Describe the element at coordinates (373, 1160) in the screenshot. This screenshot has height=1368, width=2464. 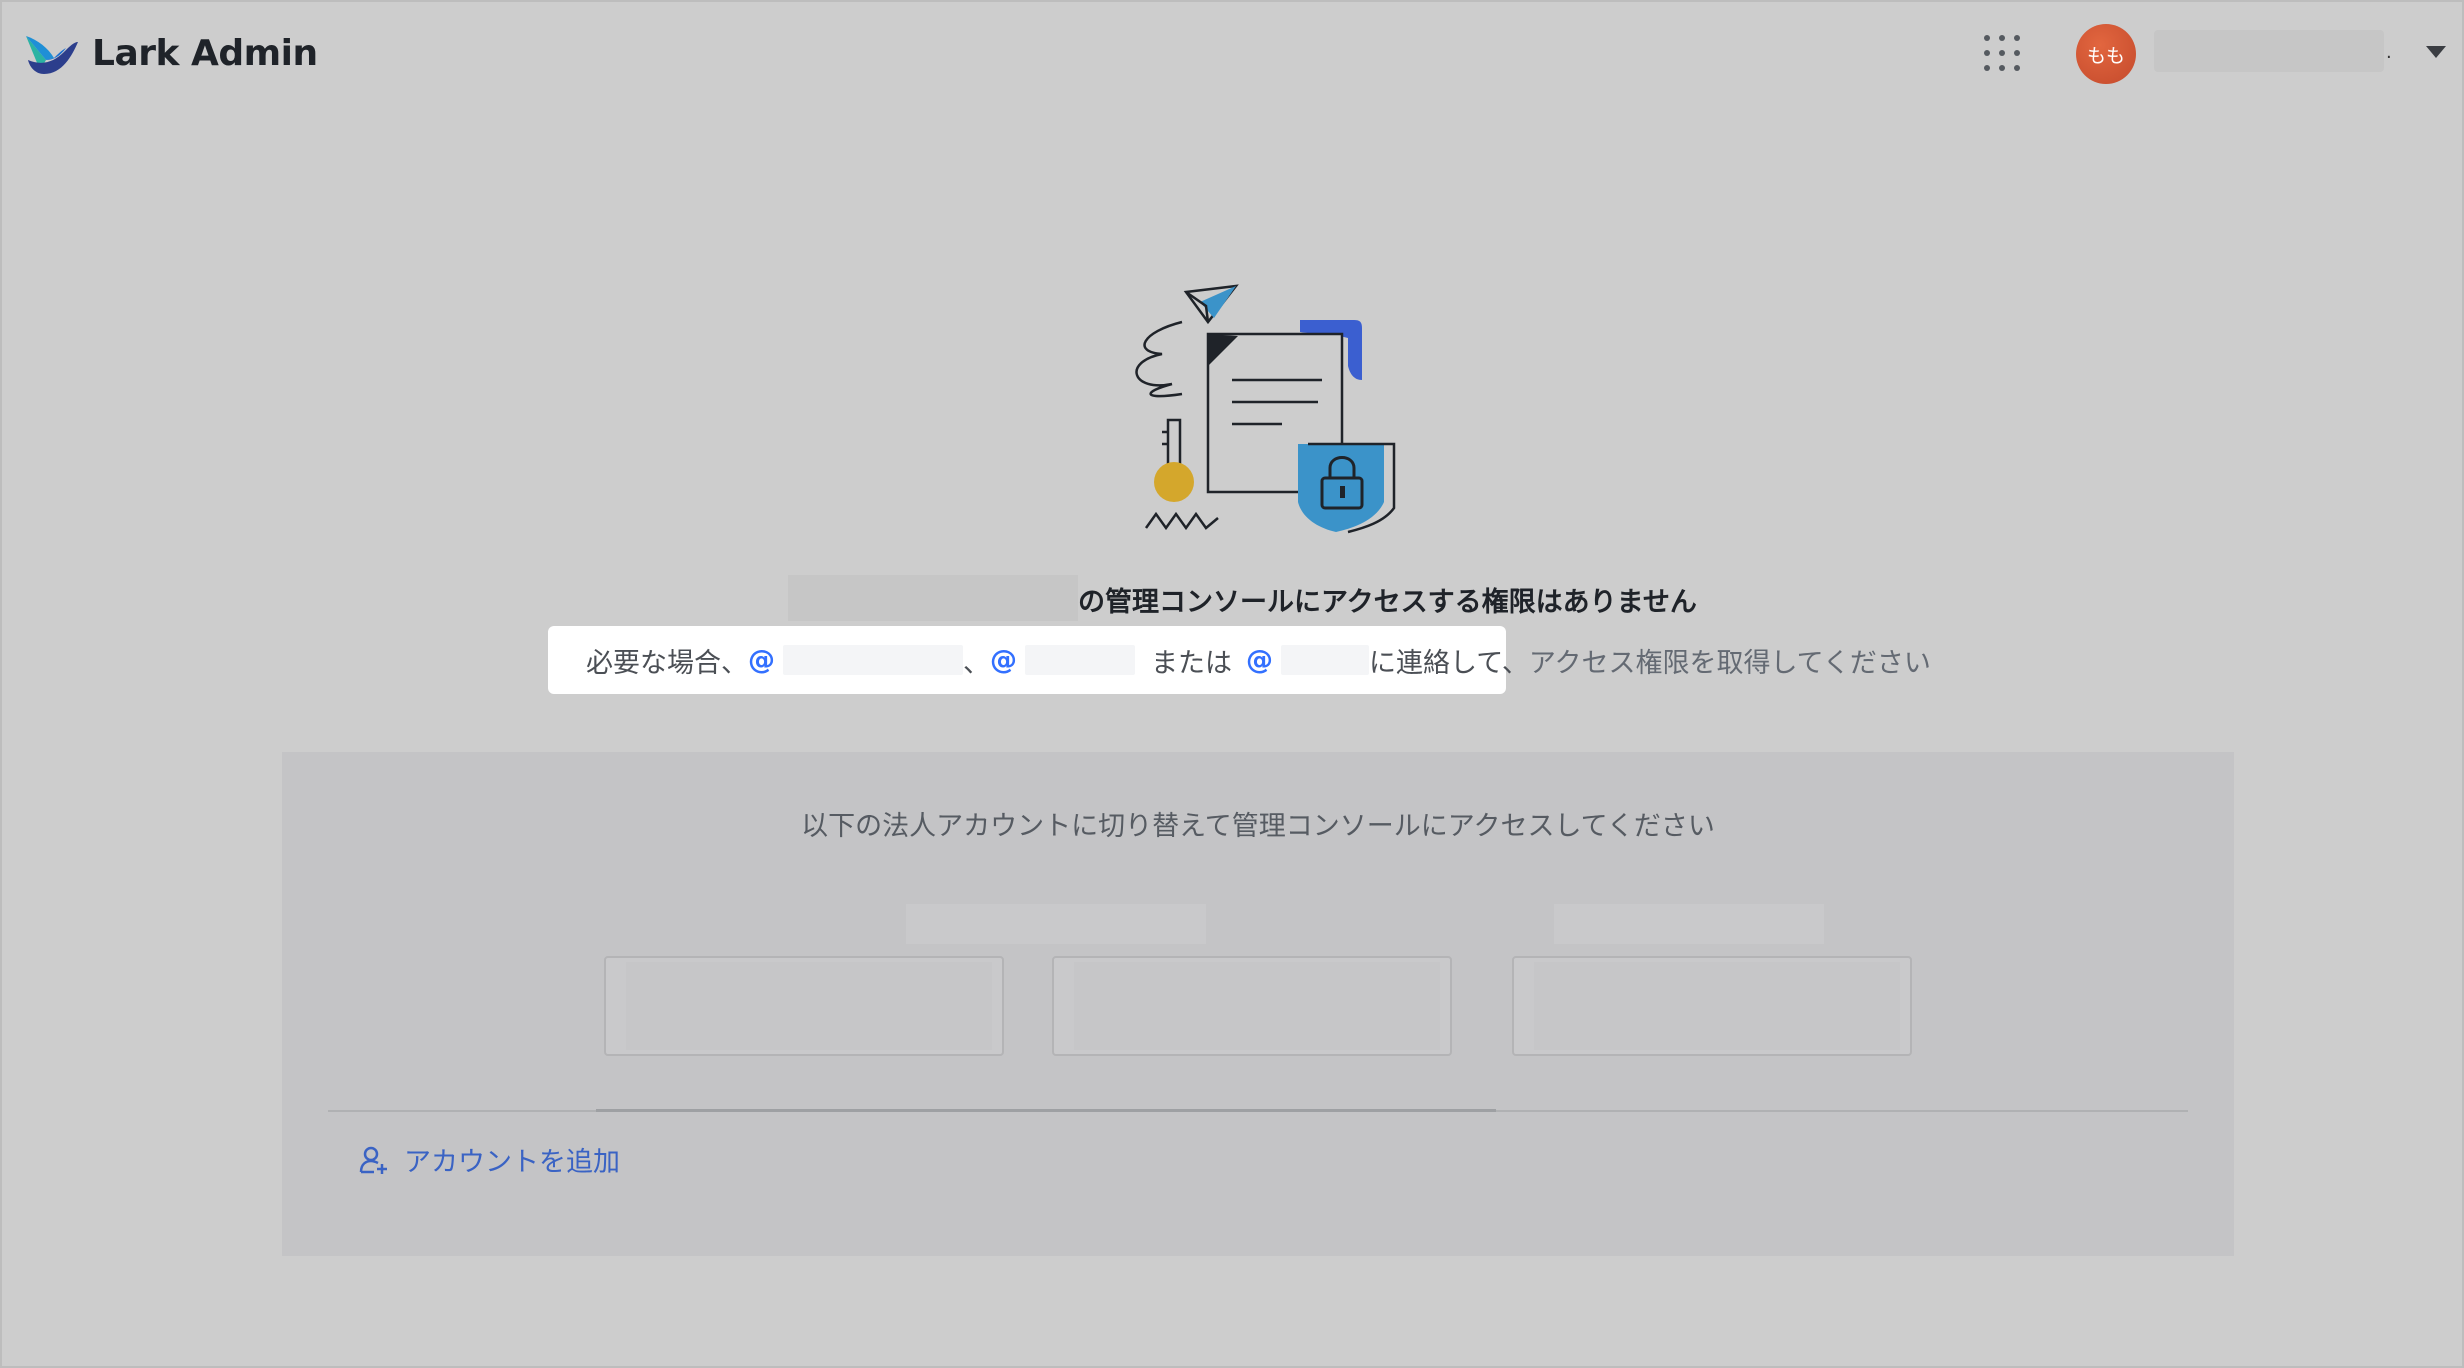
I see `add-user-icon` at that location.